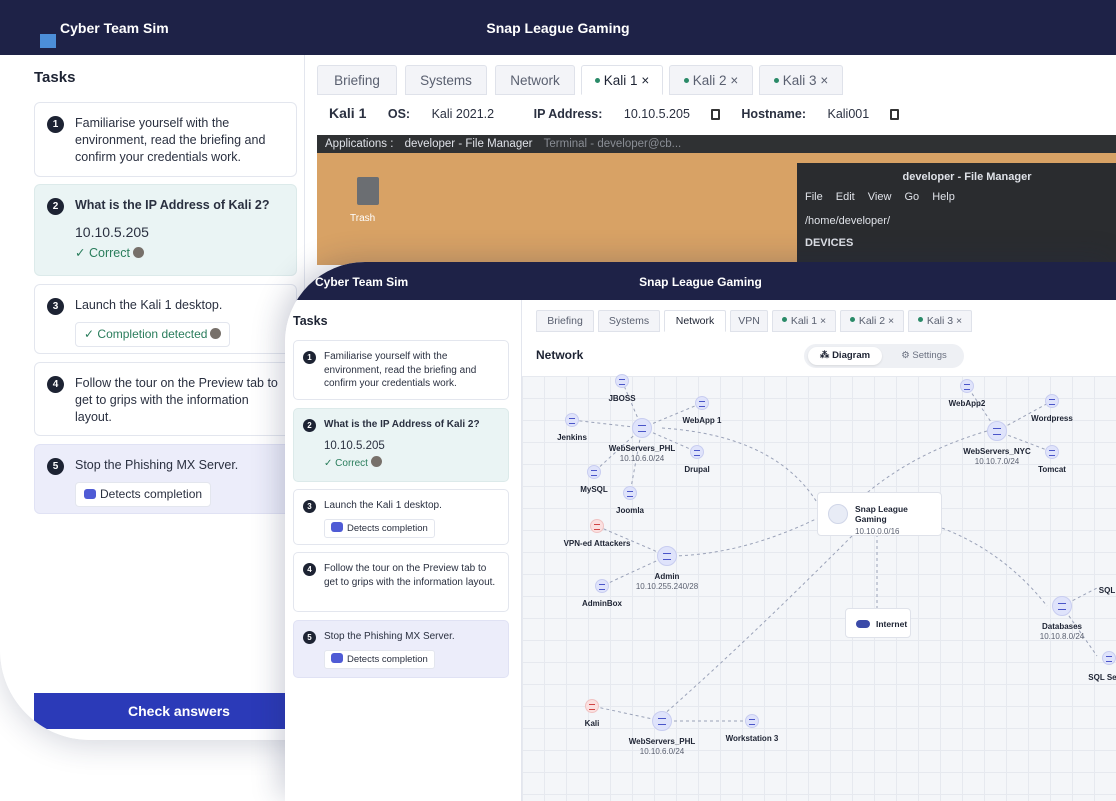 The image size is (1116, 801). I want to click on status-dot, so click(776, 80).